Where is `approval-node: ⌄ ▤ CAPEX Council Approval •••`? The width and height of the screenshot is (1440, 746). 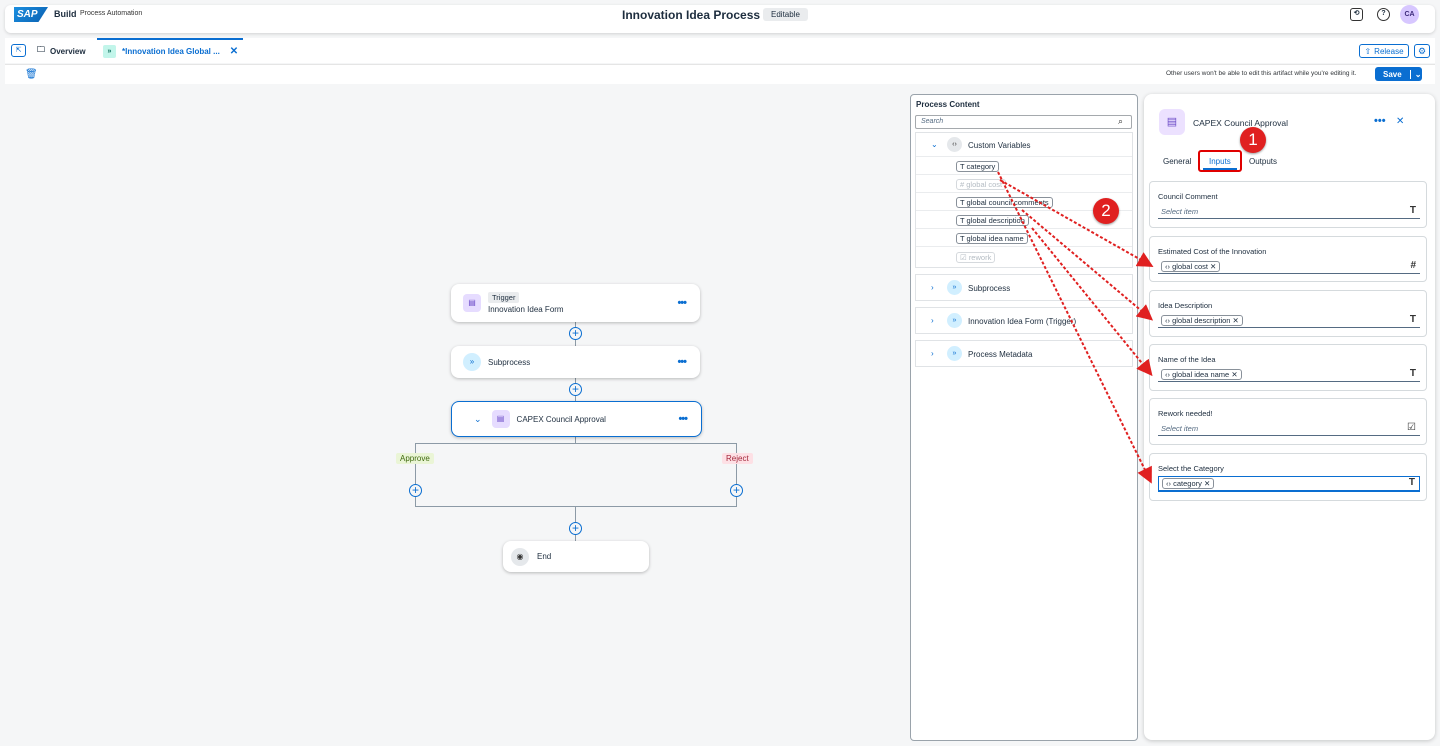
approval-node: ⌄ ▤ CAPEX Council Approval ••• is located at coordinates (576, 419).